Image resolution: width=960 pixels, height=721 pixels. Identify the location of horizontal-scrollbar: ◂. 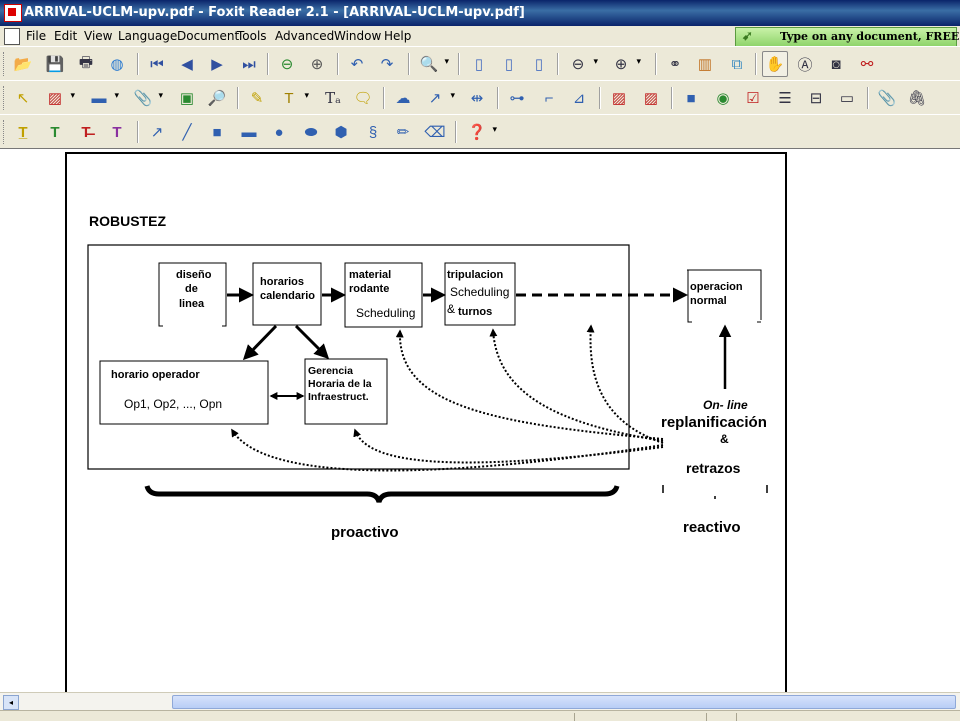
(480, 701).